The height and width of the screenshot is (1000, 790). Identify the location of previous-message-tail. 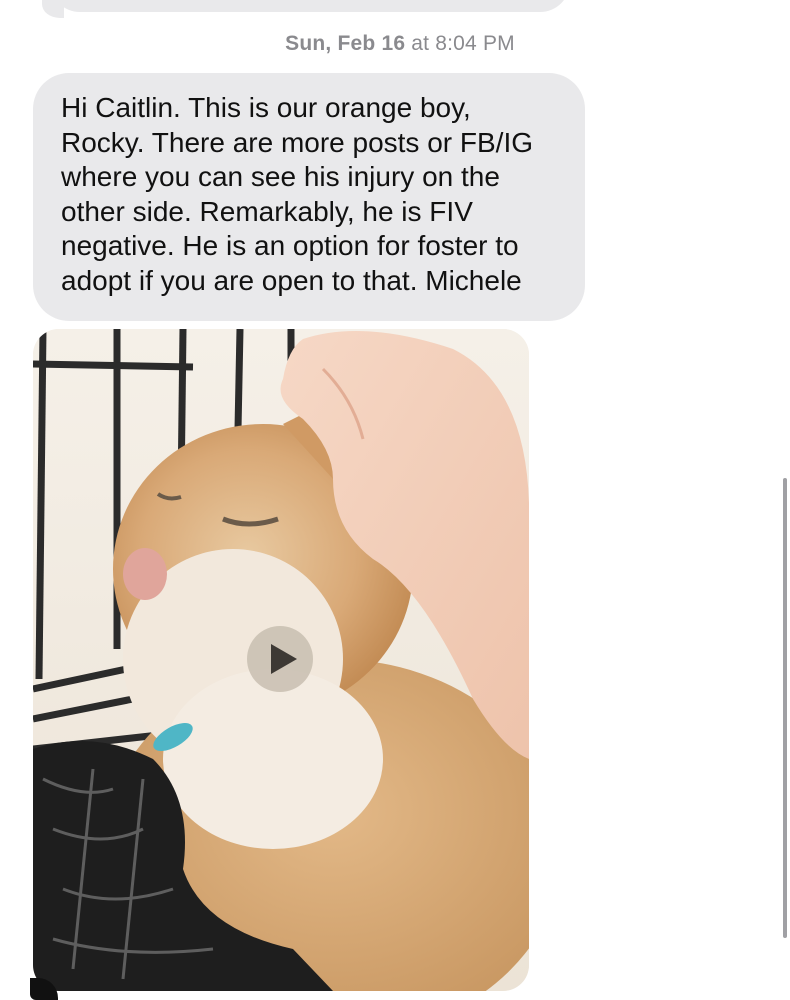
(53, 9).